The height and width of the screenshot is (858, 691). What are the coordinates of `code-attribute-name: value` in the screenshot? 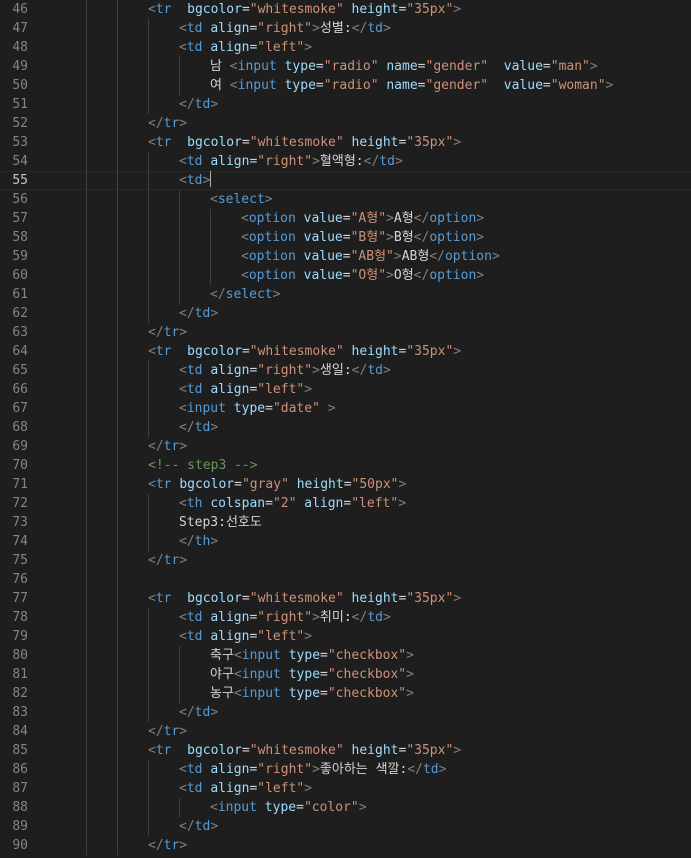 It's located at (323, 218).